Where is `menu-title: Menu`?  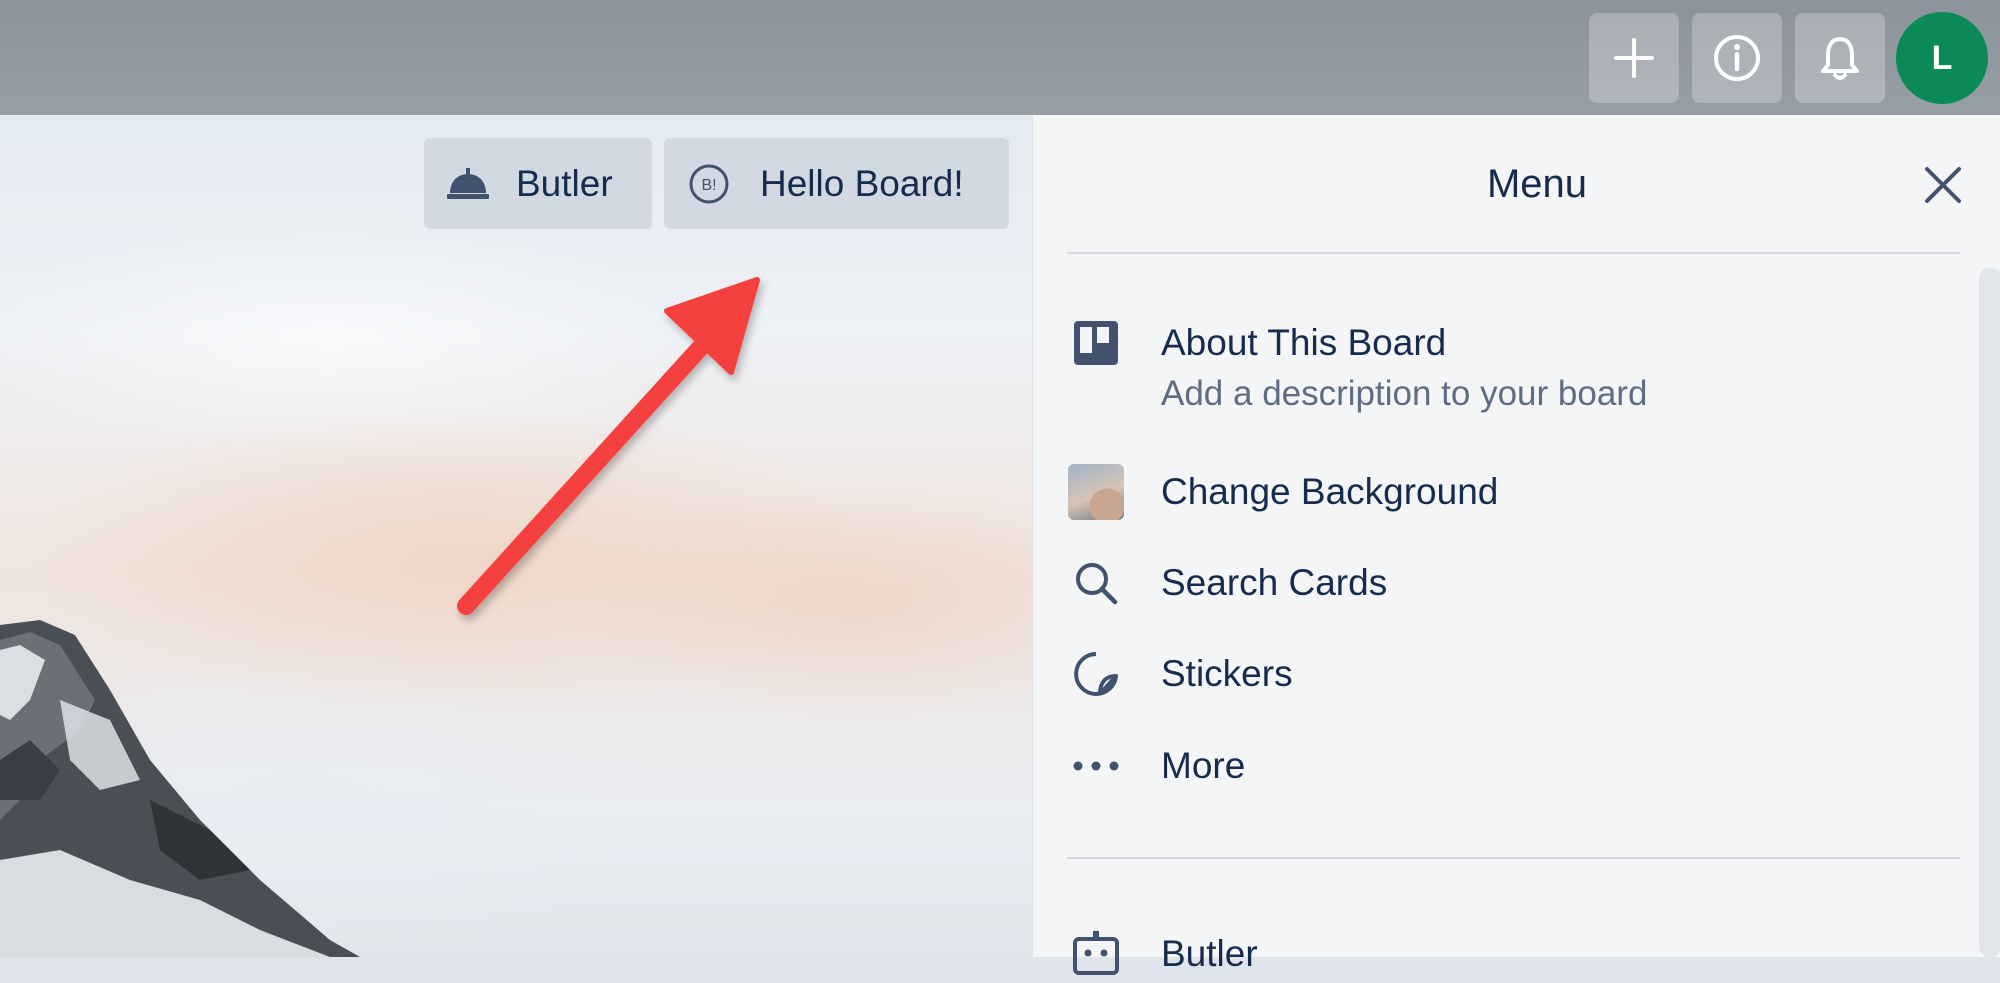 menu-title: Menu is located at coordinates (1537, 183).